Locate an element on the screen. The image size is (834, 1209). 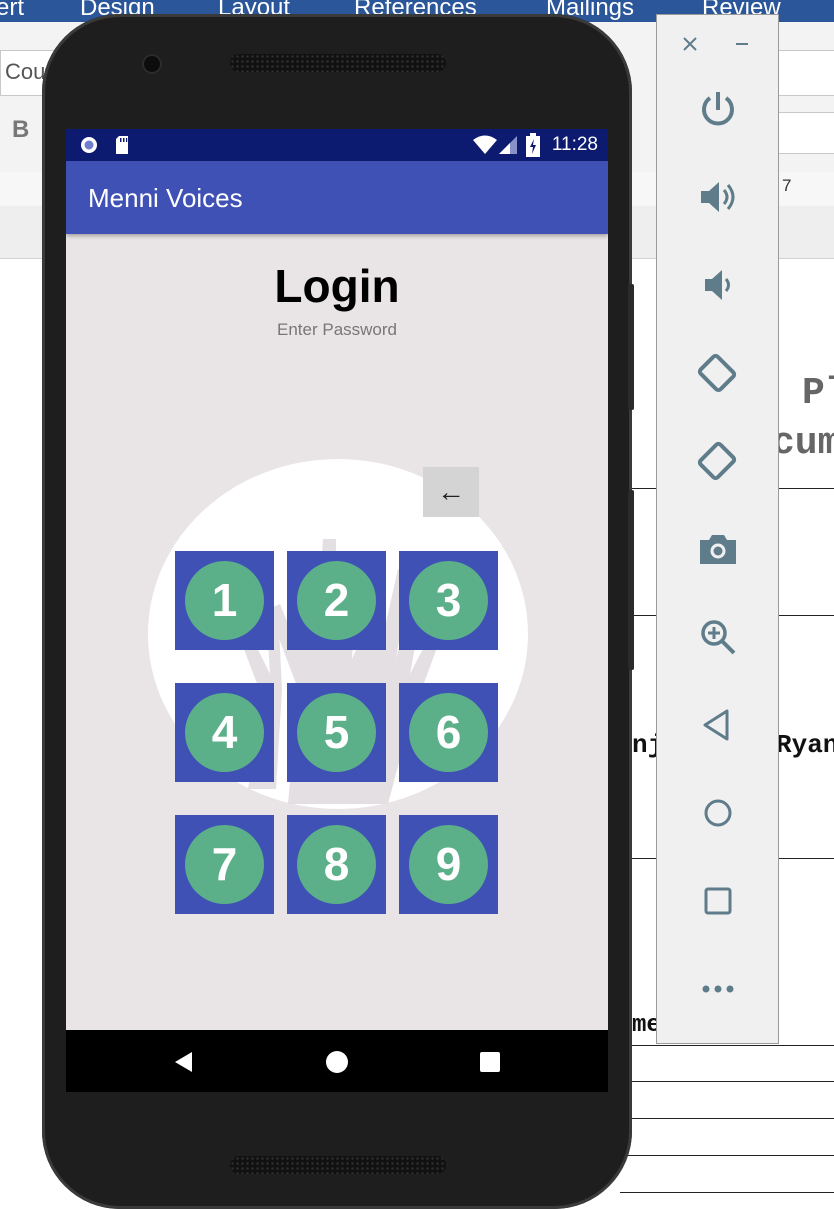
word-font-name: Cou is located at coordinates (25, 71).